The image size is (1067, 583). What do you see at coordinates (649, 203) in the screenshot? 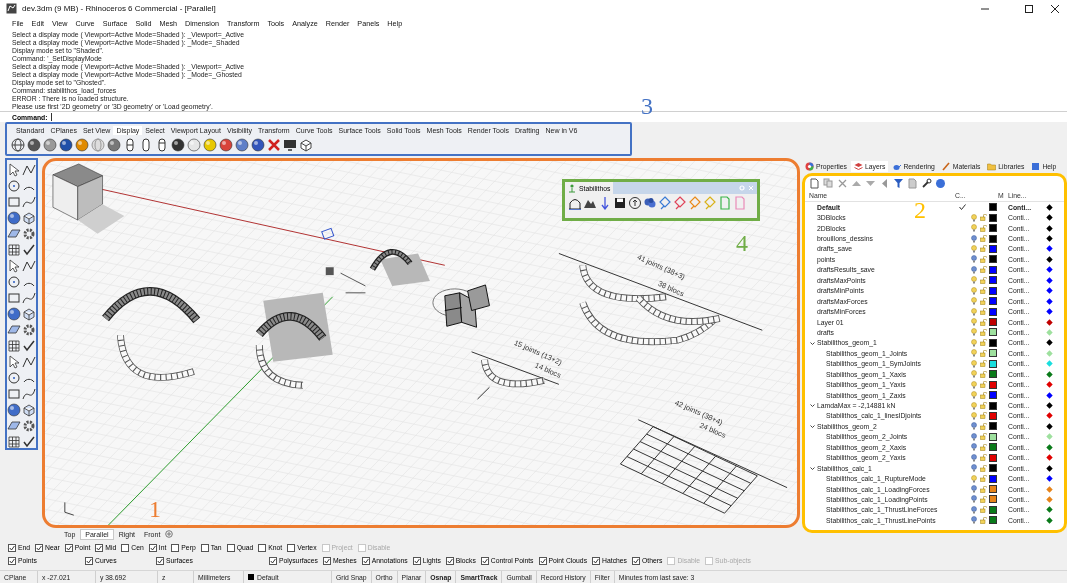
I see `blob-icon` at bounding box center [649, 203].